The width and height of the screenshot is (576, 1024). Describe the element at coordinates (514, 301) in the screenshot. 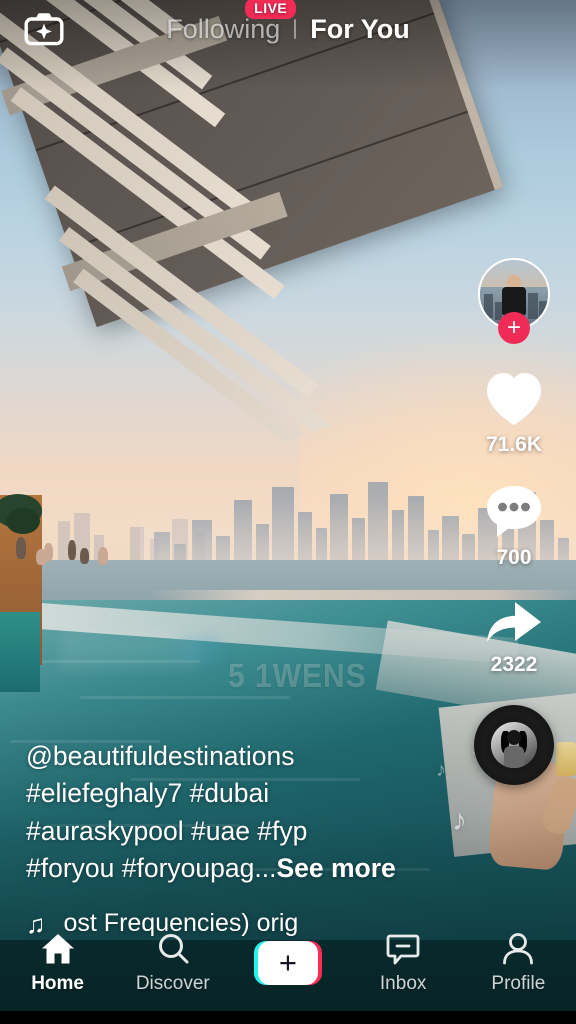

I see `author-avatar-wrapper: +` at that location.